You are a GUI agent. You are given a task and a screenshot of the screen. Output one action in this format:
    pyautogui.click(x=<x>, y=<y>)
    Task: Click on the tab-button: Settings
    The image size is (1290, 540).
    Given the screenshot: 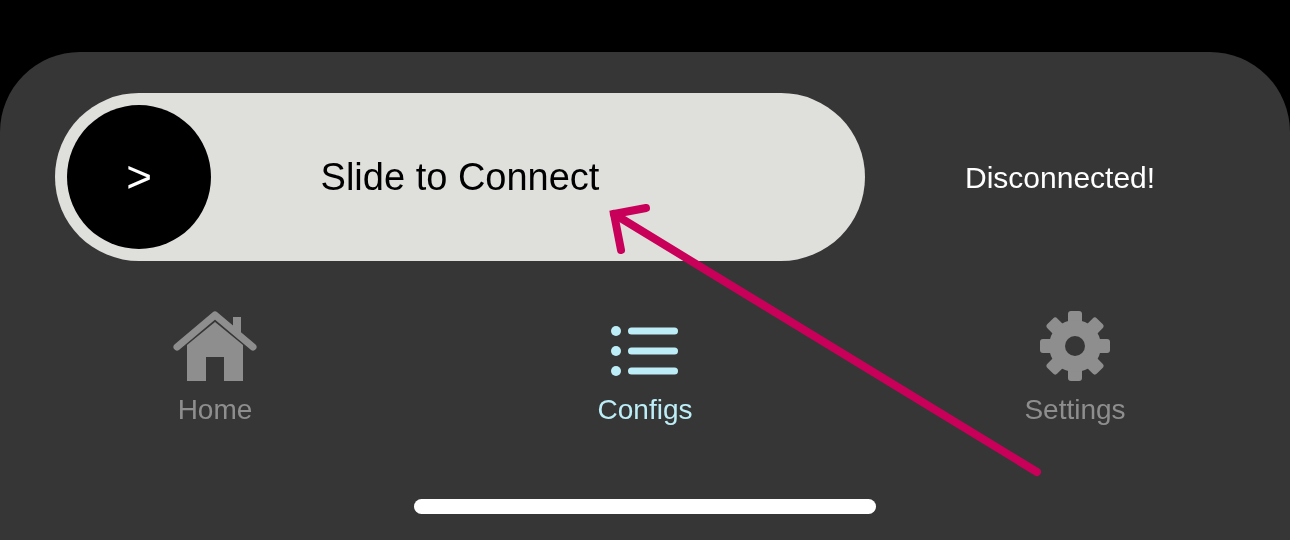 What is the action you would take?
    pyautogui.click(x=1075, y=369)
    